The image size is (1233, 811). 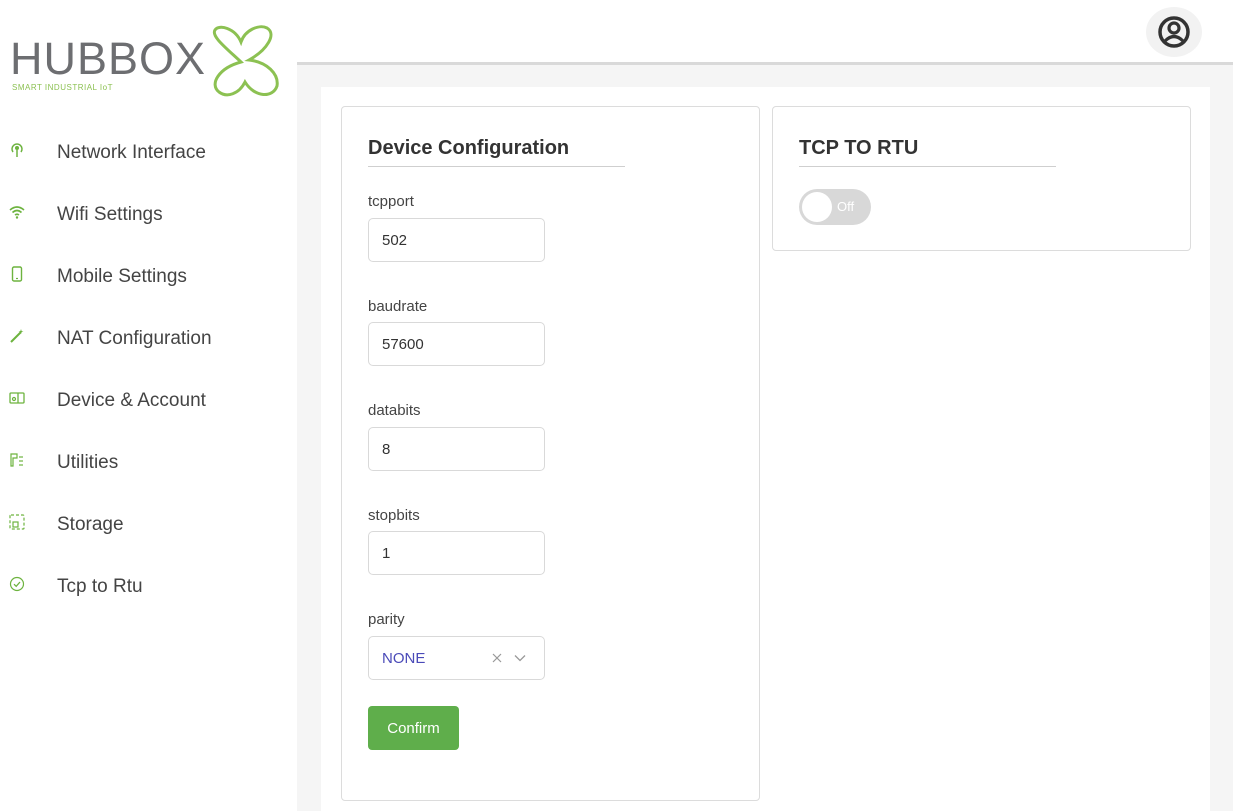 I want to click on tools-icon, so click(x=16, y=460).